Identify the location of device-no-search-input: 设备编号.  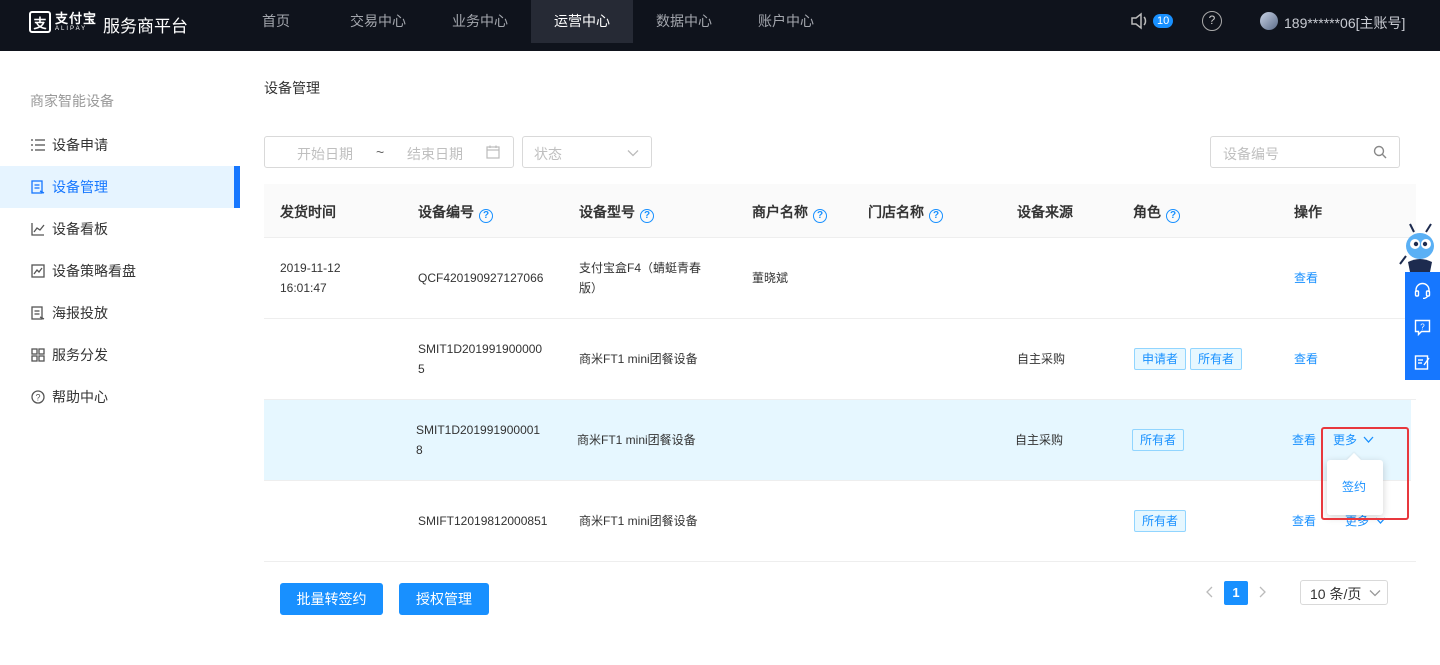
(1305, 152).